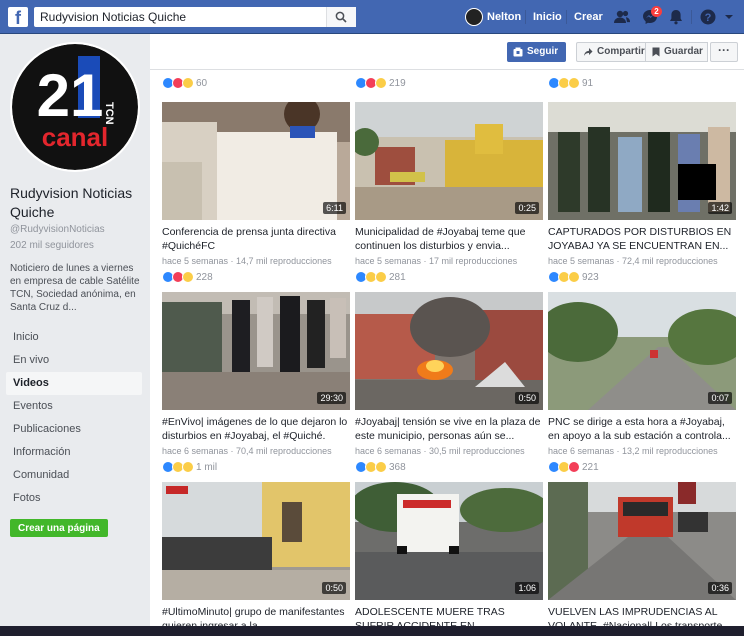  What do you see at coordinates (74, 360) in the screenshot?
I see `sidebar-item-en-vivo: En vivo` at bounding box center [74, 360].